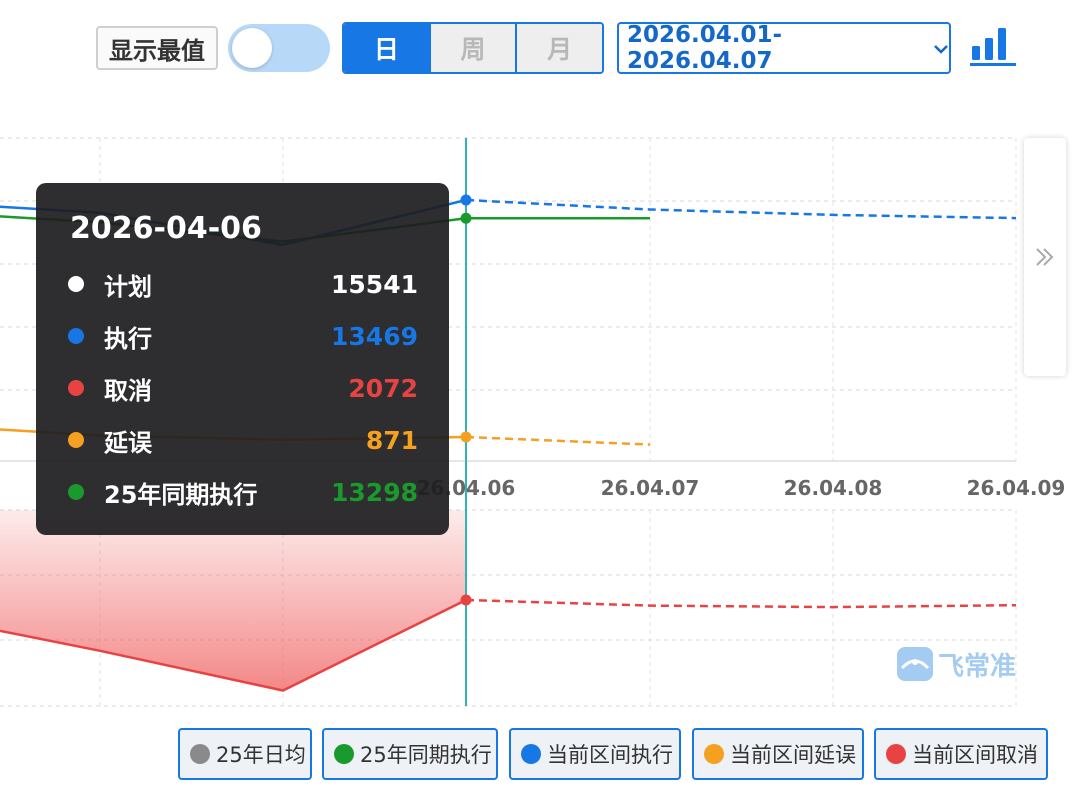  Describe the element at coordinates (128, 442) in the screenshot. I see `tooltip-label: 延误` at that location.